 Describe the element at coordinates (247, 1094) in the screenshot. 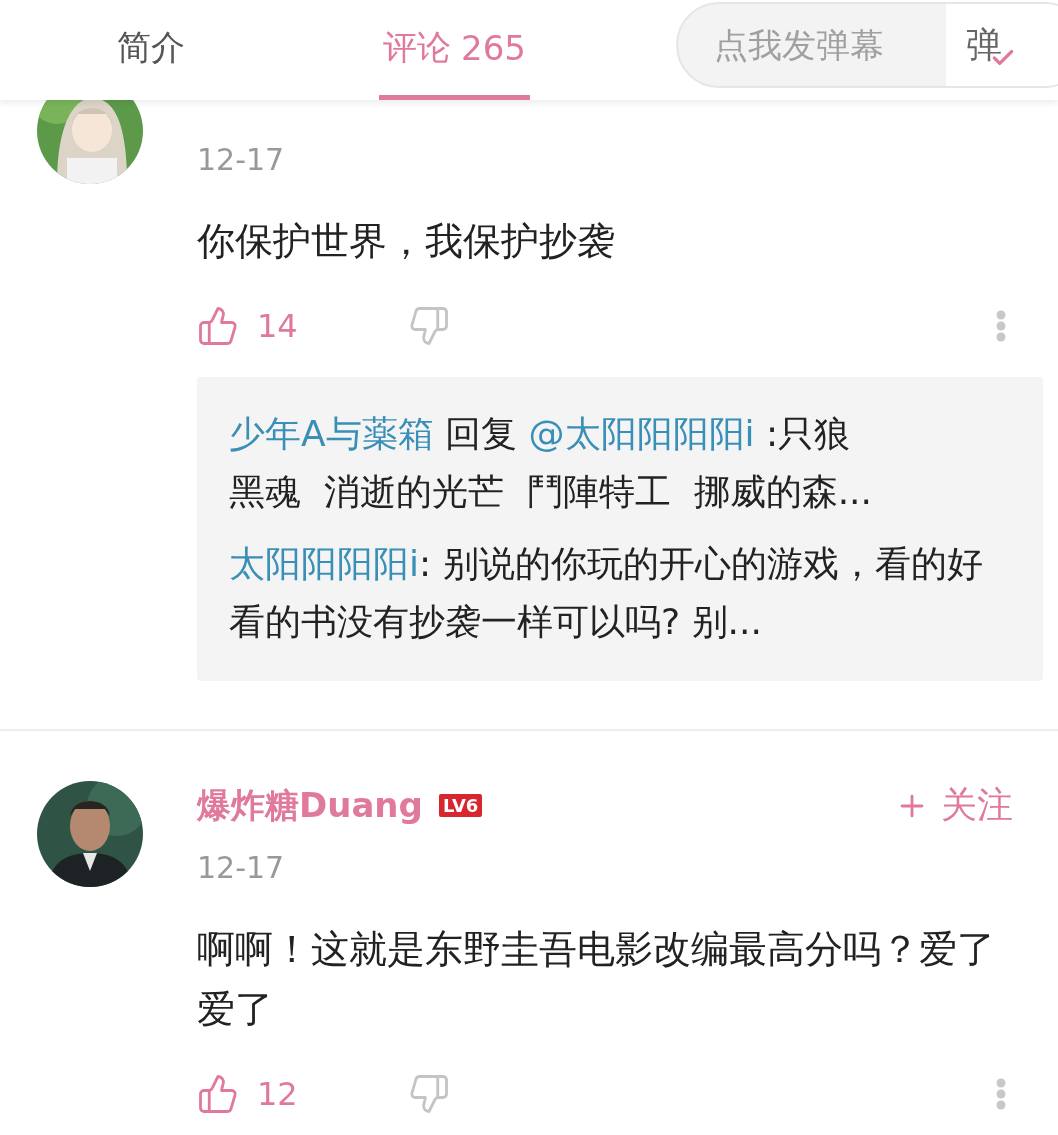

I see `like-button: 12` at that location.